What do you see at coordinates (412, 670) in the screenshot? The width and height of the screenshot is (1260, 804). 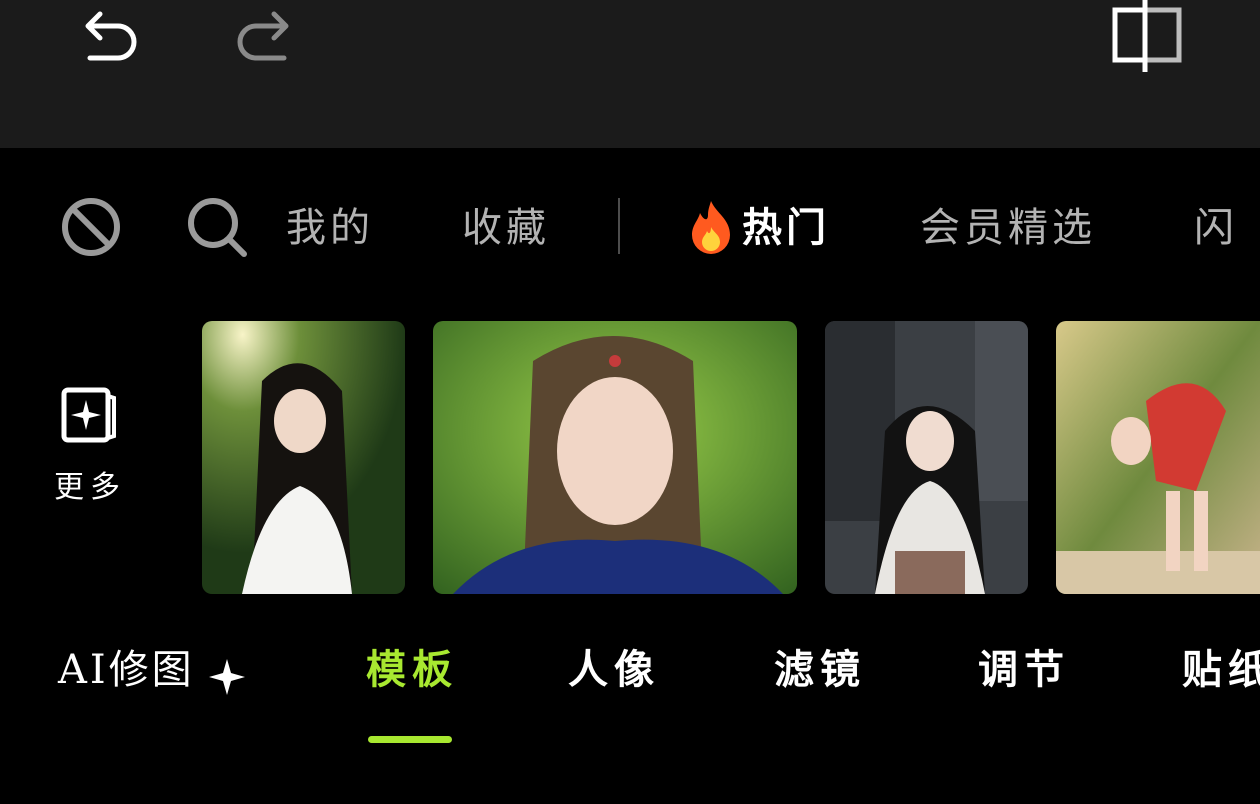 I see `tab-templates: 模板` at bounding box center [412, 670].